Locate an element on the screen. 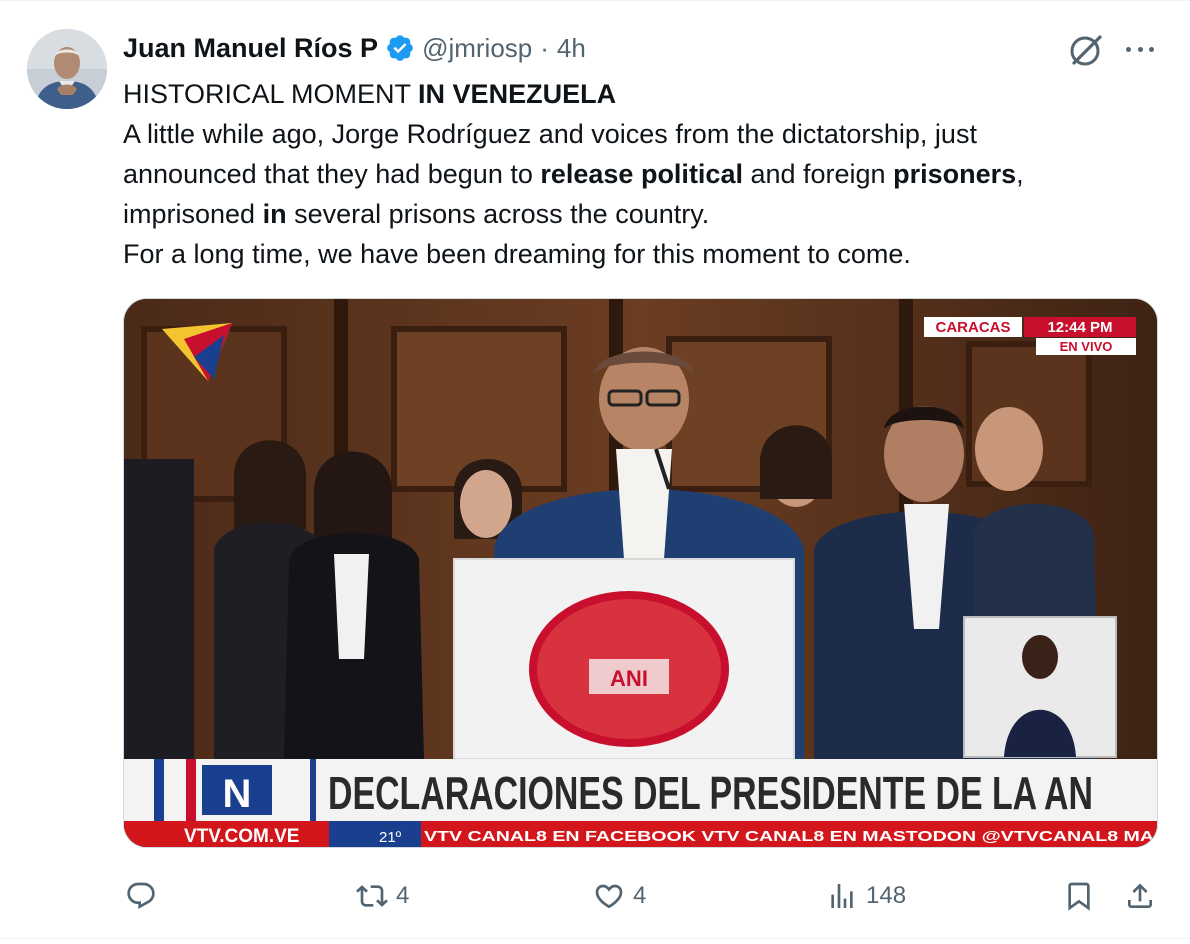 The width and height of the screenshot is (1190, 944). more-icon is located at coordinates (1140, 49).